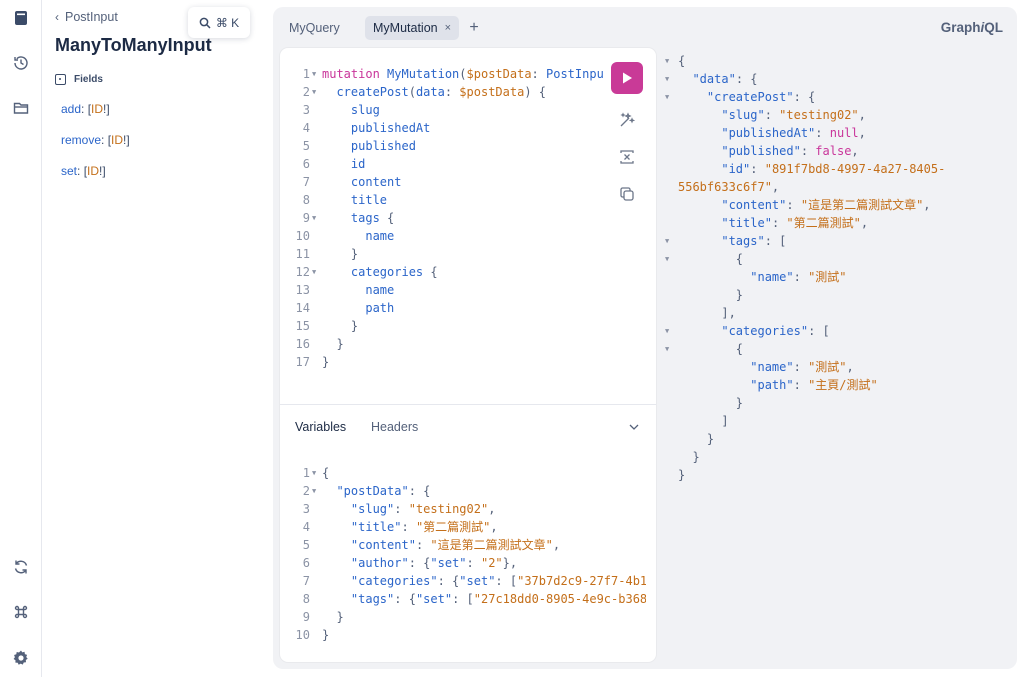  What do you see at coordinates (448, 28) in the screenshot?
I see `close-icon: ×` at bounding box center [448, 28].